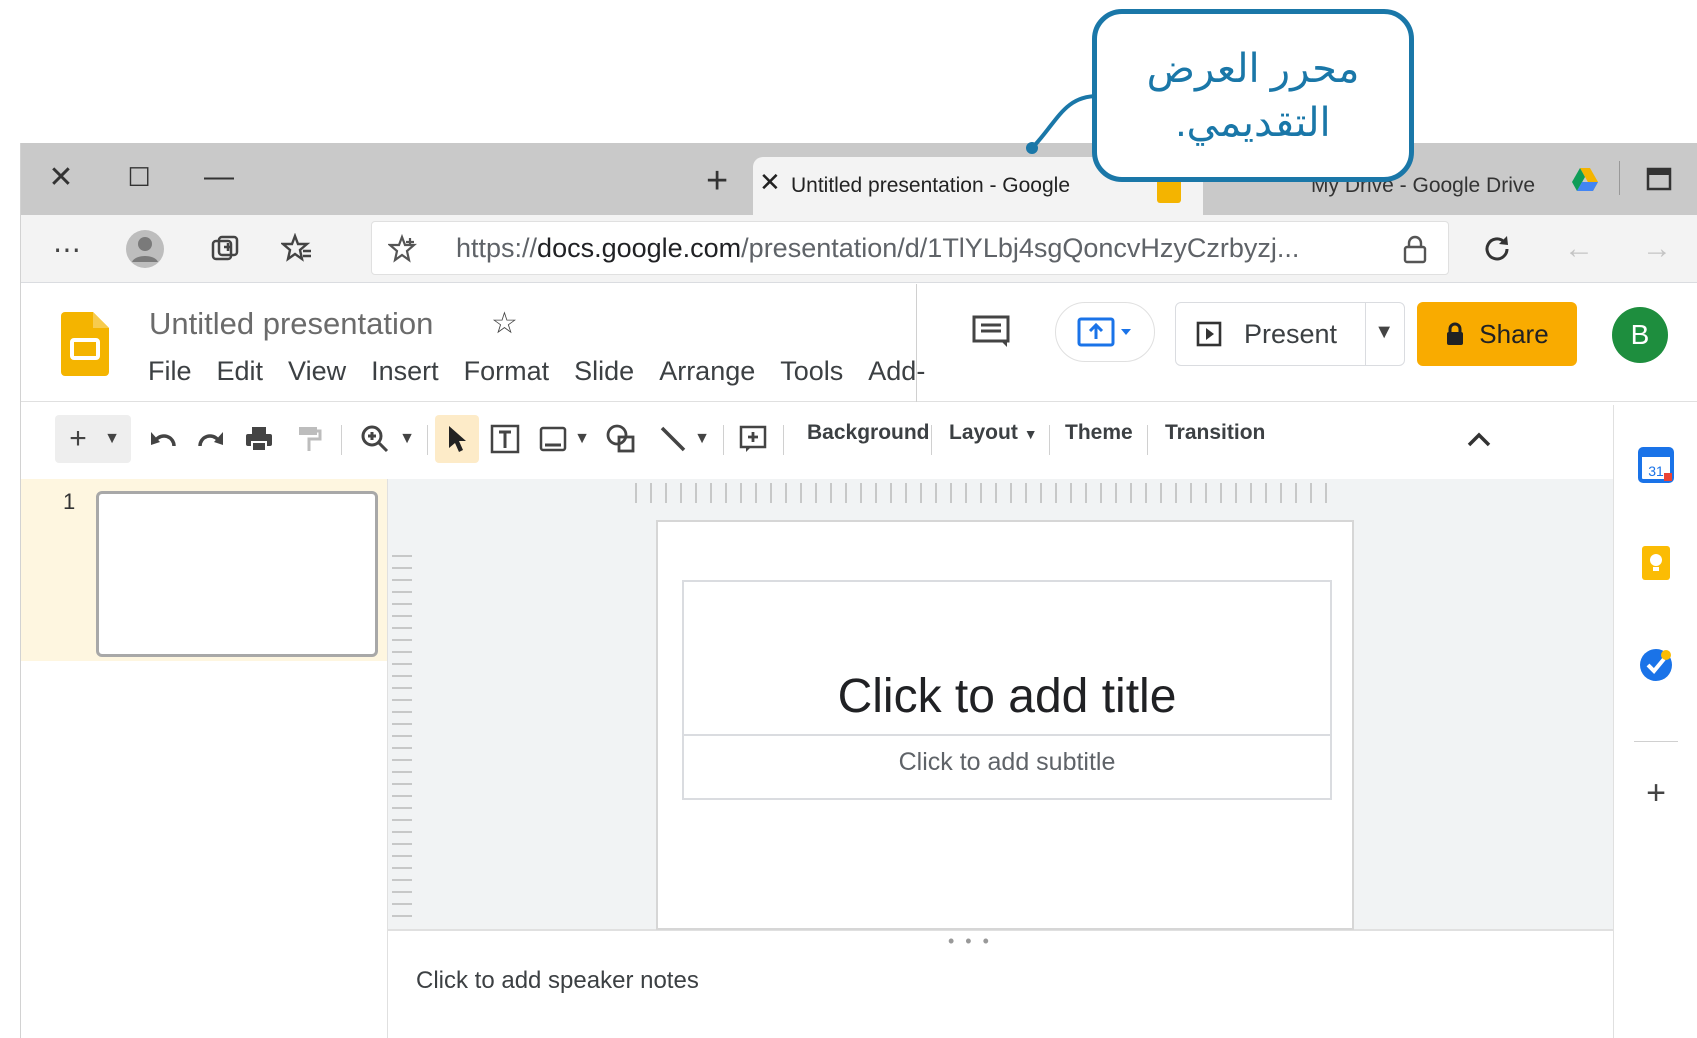 Image resolution: width=1697 pixels, height=1038 pixels. What do you see at coordinates (1656, 471) in the screenshot?
I see `svg-text: 31` at bounding box center [1656, 471].